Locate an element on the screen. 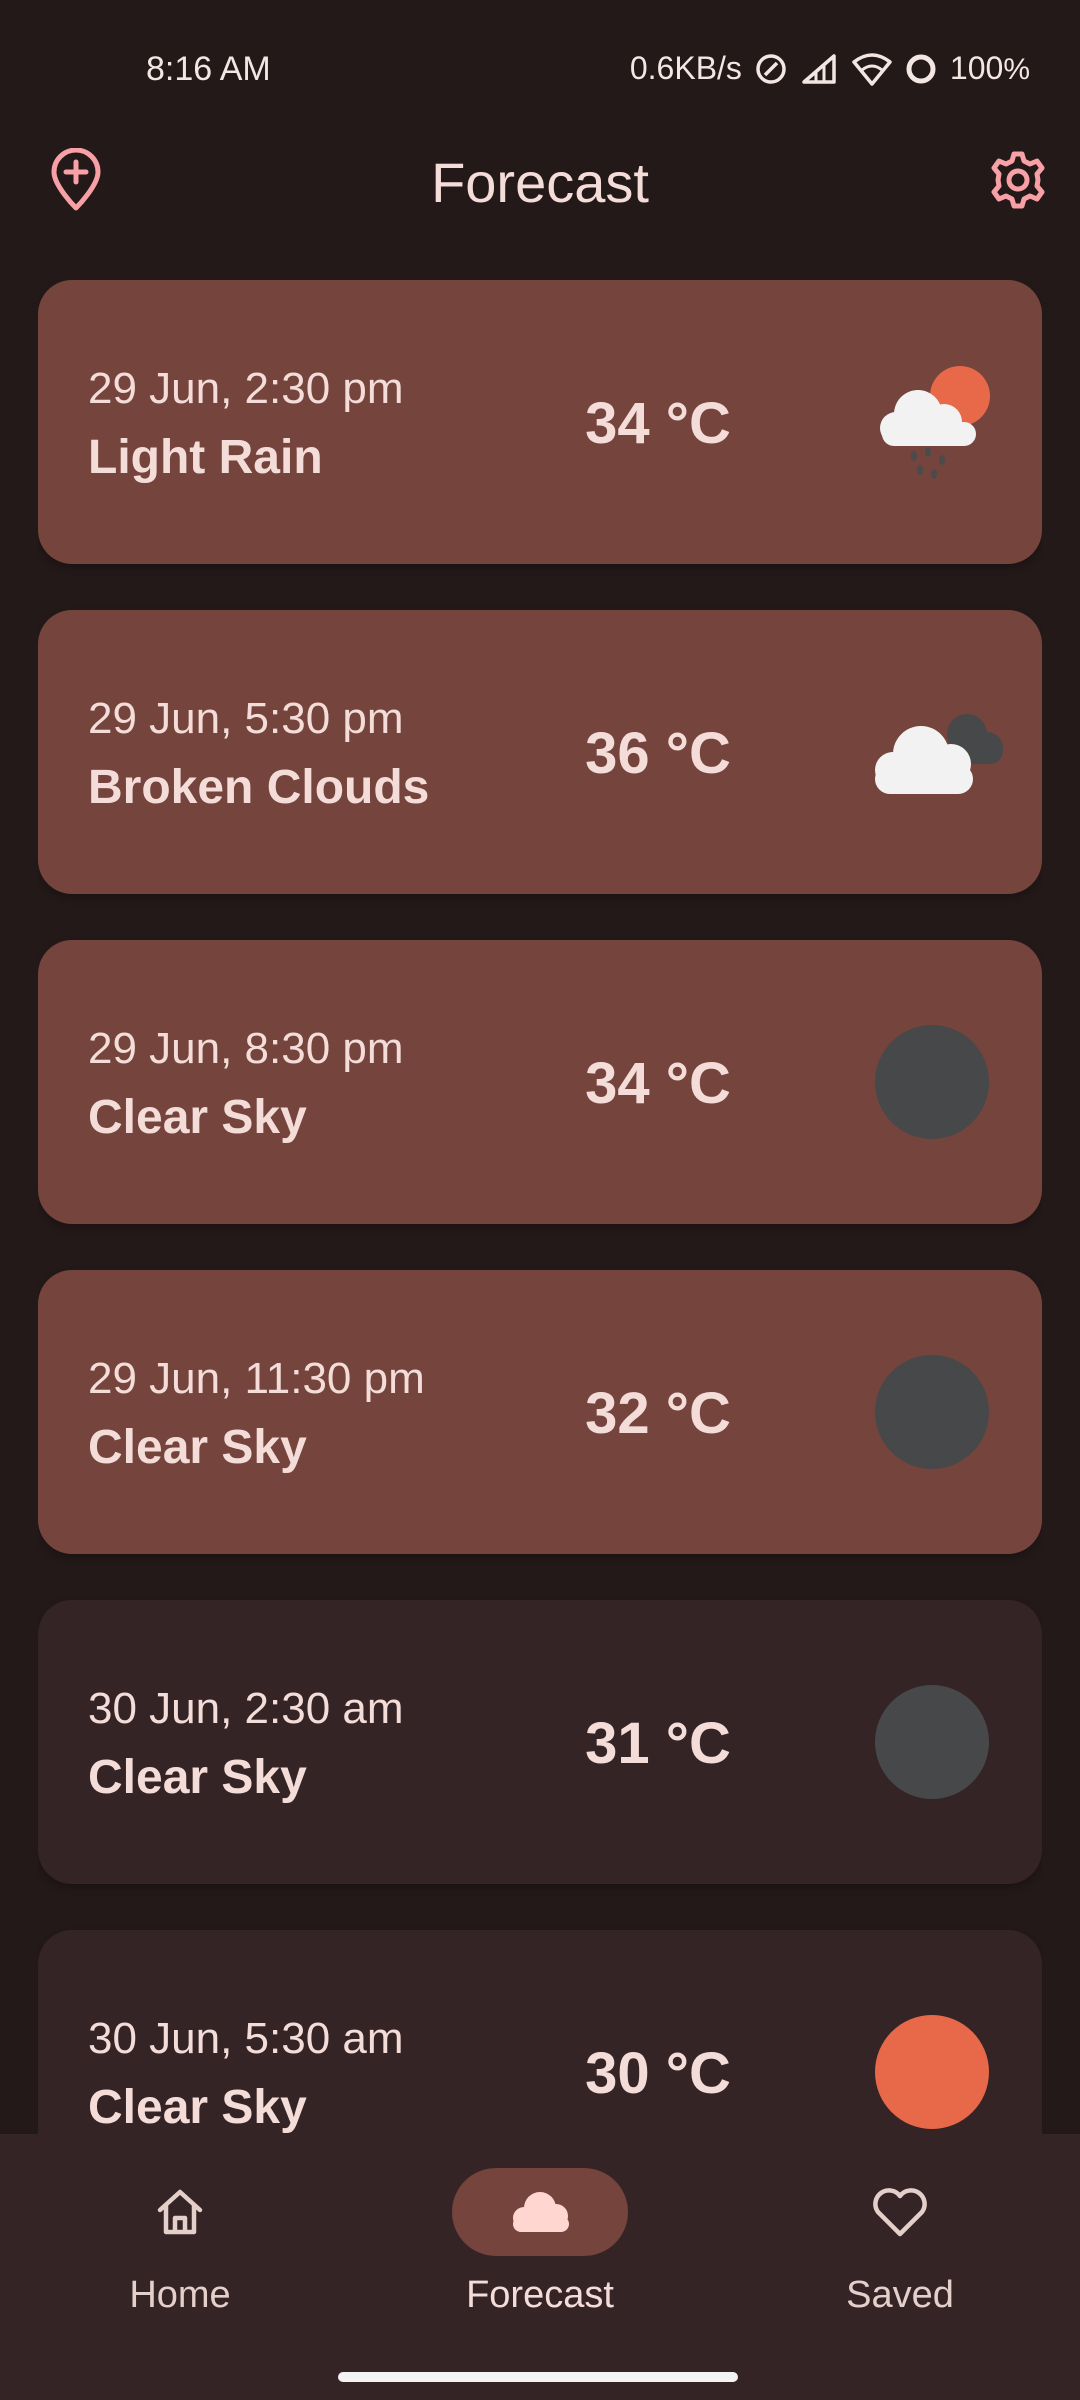 The width and height of the screenshot is (1080, 2400). forecast-temperature: 31 °C is located at coordinates (658, 1743).